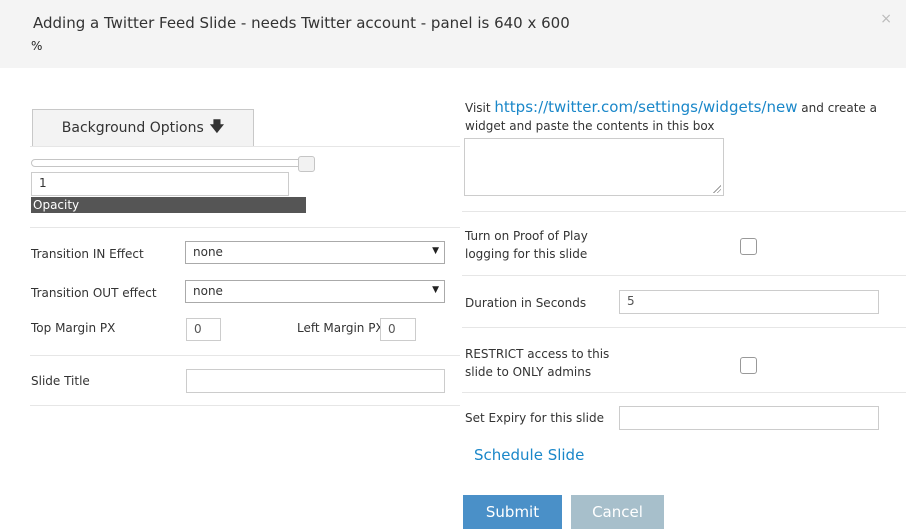  I want to click on proof-of-play-checkbox, so click(748, 246).